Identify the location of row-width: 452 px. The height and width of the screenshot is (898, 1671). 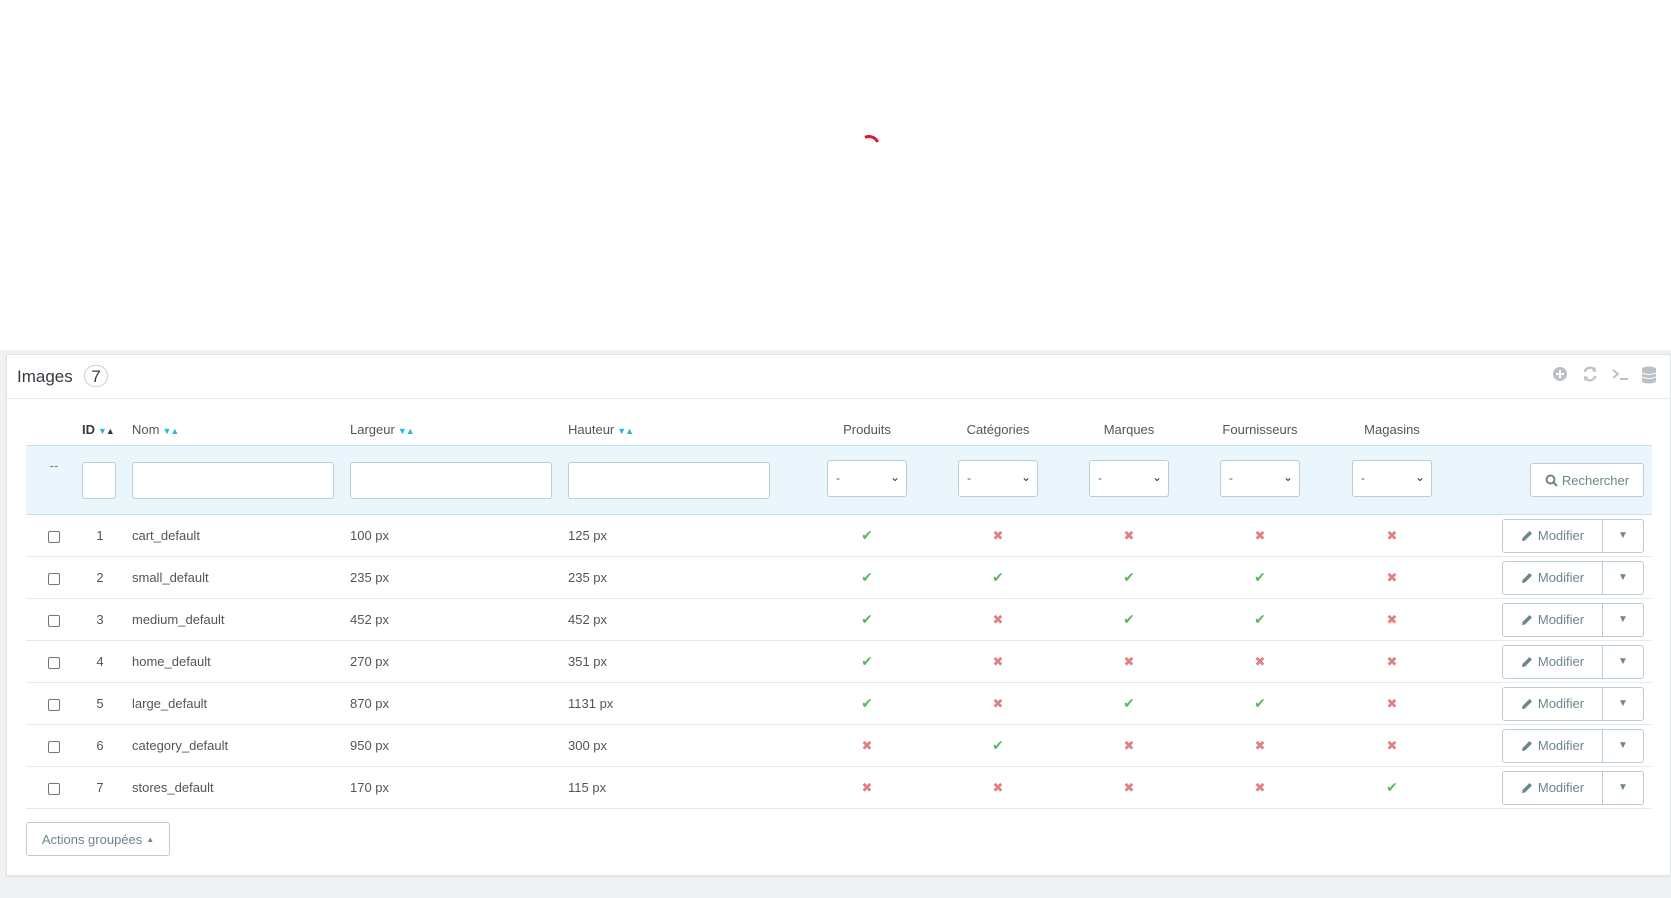
(459, 619).